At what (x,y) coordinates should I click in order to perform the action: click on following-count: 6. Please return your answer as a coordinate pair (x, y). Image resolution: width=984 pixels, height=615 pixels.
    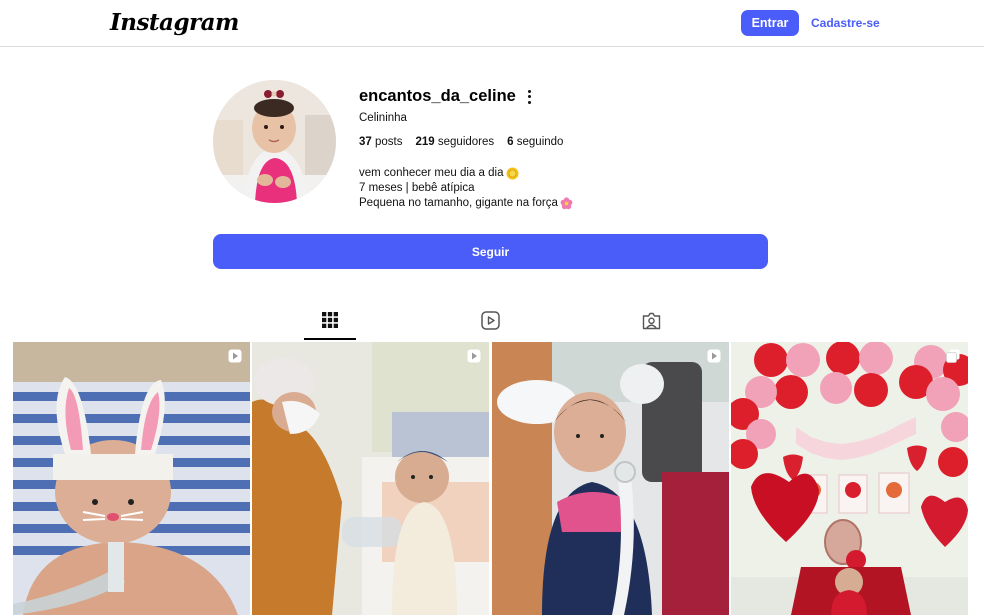
    Looking at the image, I should click on (510, 142).